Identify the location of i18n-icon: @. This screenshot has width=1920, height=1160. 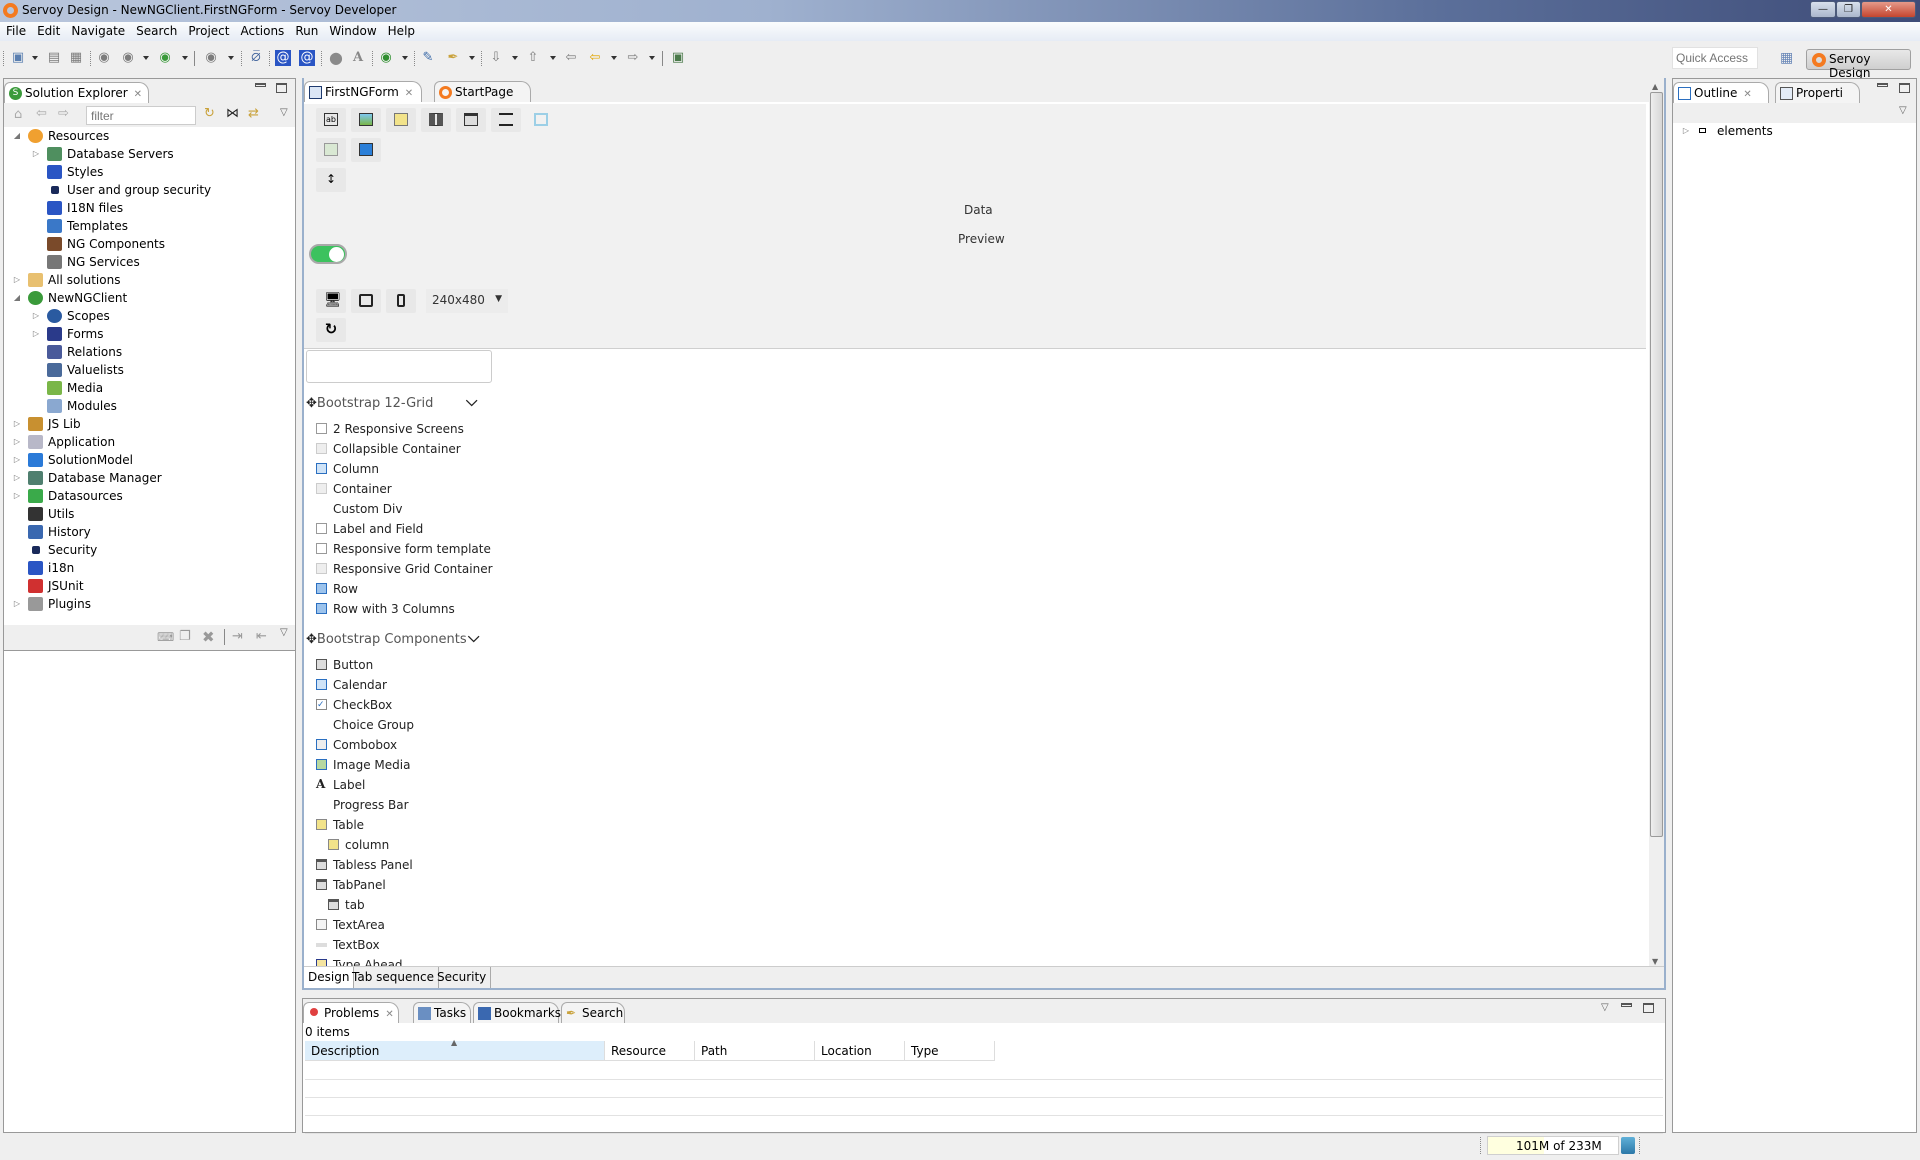
(307, 58).